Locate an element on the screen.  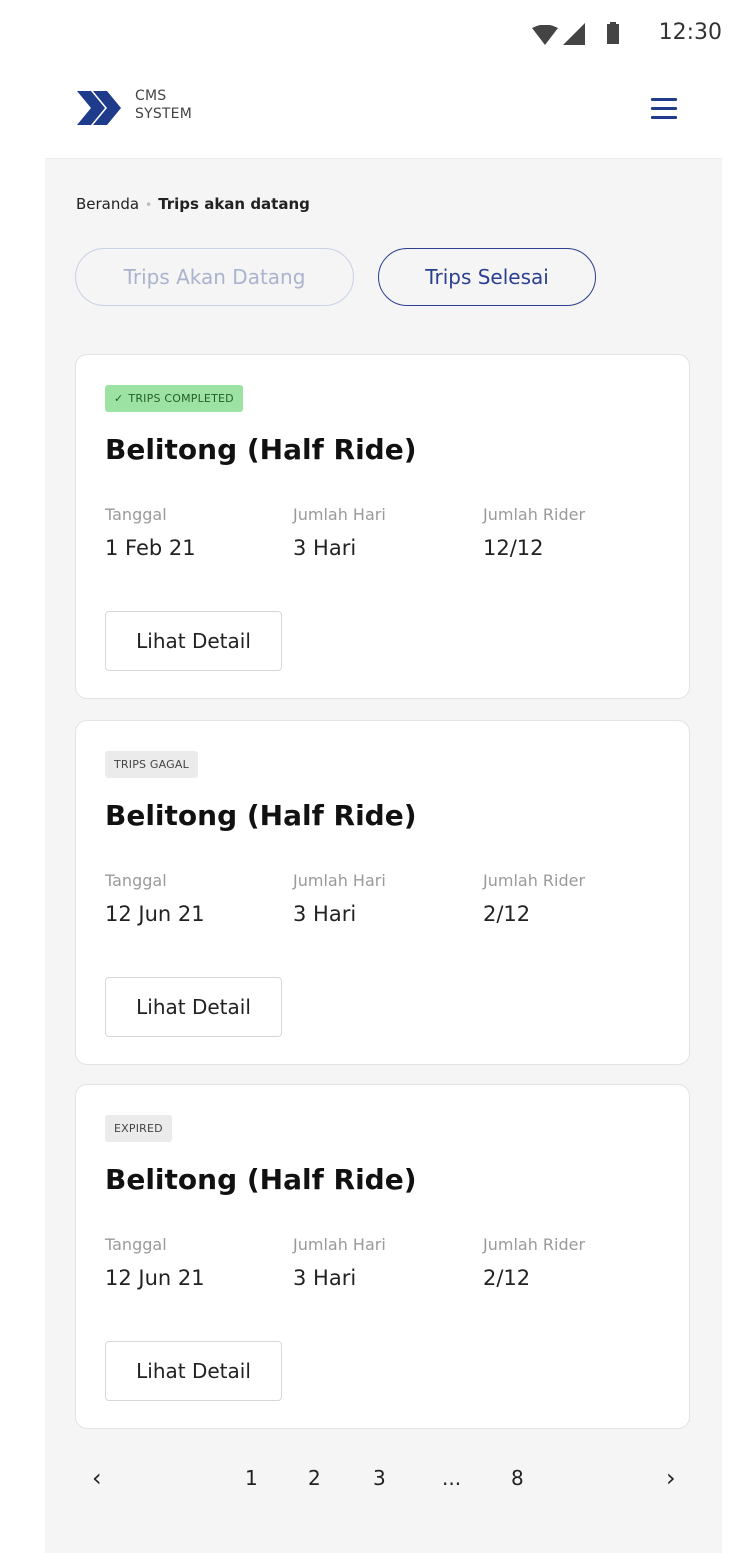
check-icon: ✓ is located at coordinates (119, 398).